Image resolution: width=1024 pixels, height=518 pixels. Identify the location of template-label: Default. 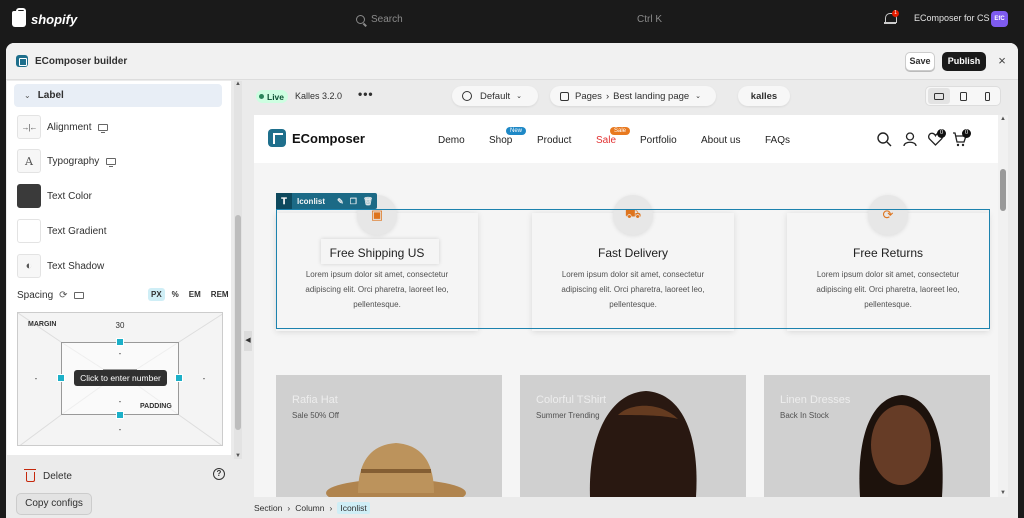
(495, 96).